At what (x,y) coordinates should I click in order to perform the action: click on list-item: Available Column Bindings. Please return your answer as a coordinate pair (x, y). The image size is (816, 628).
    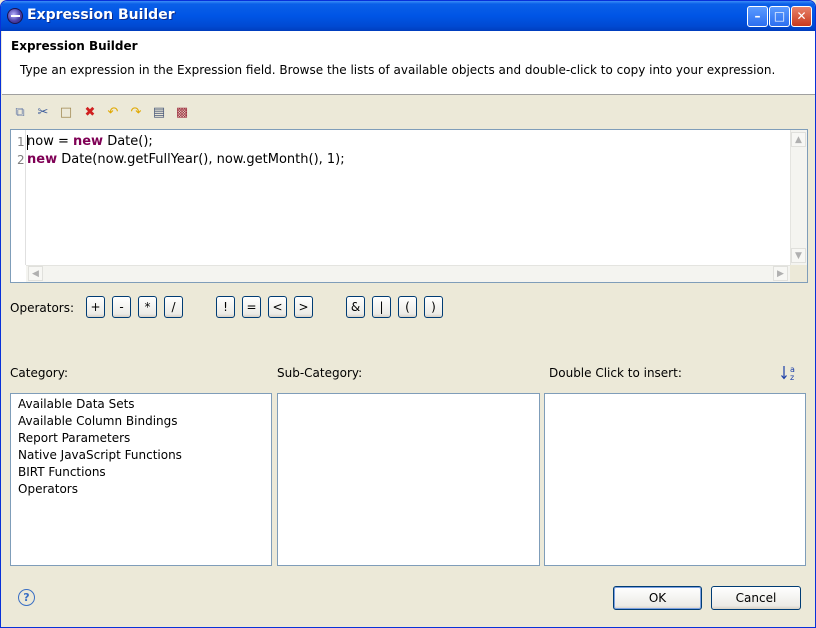
    Looking at the image, I should click on (144, 421).